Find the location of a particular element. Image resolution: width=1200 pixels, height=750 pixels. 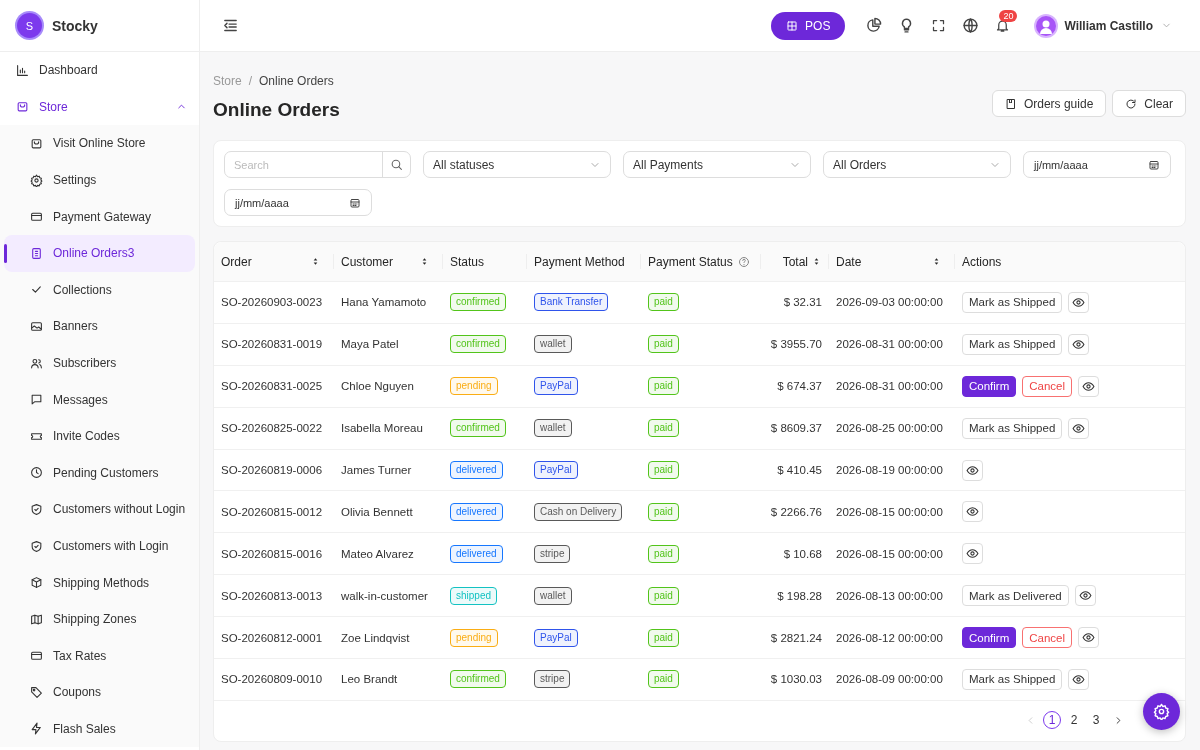

column-header: Payment Method is located at coordinates (579, 261).